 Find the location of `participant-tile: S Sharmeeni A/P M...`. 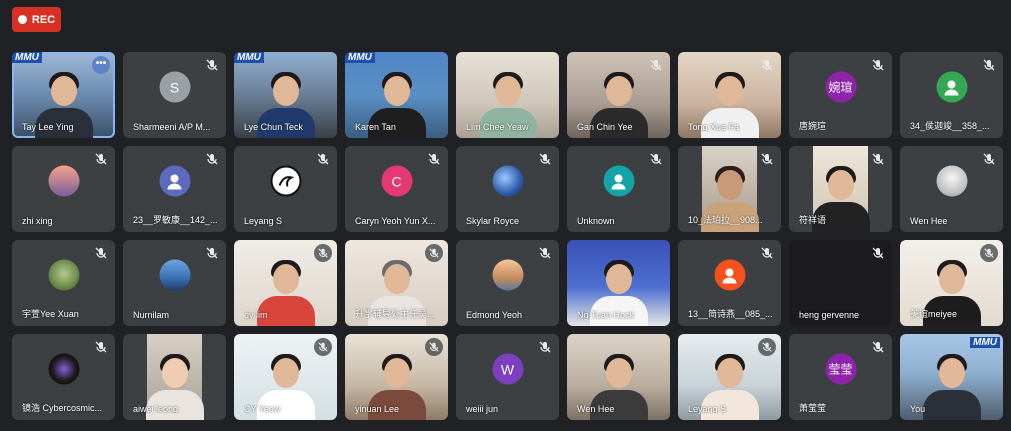

participant-tile: S Sharmeeni A/P M... is located at coordinates (174, 95).